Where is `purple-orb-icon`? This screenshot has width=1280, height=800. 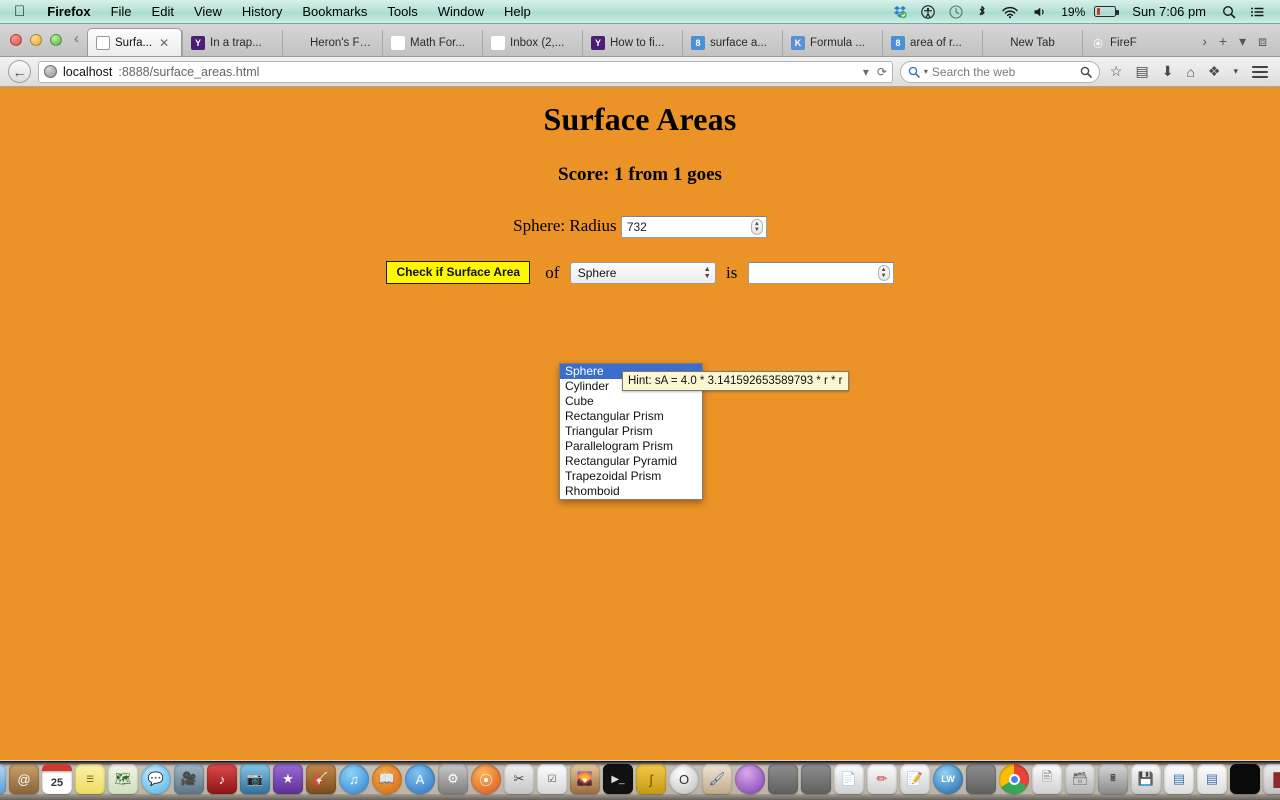 purple-orb-icon is located at coordinates (750, 779).